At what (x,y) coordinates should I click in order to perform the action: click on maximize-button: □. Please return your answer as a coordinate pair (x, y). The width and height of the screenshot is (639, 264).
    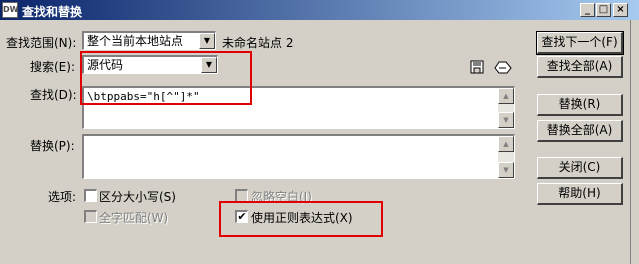
    Looking at the image, I should click on (603, 10).